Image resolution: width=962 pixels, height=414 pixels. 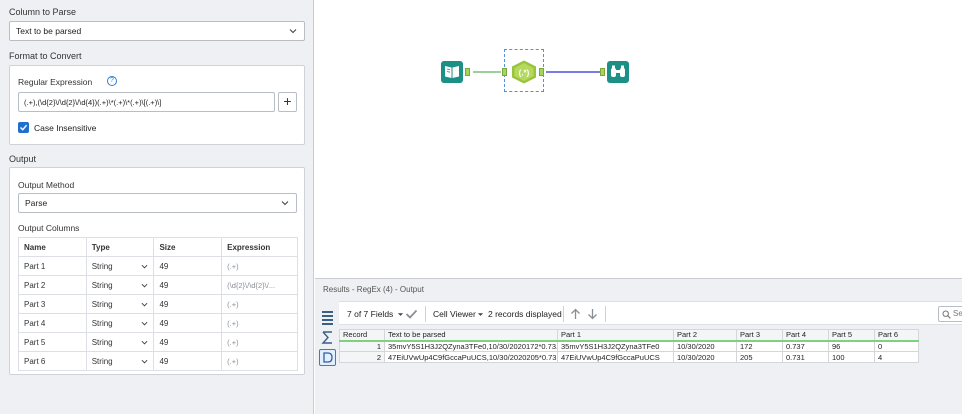 I want to click on table-row: Part 3 String 49 (.+), so click(x=158, y=304).